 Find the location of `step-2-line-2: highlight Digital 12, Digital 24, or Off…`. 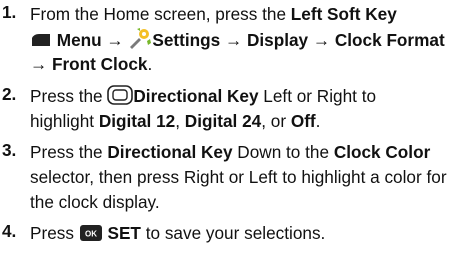

step-2-line-2: highlight Digital 12, Digital 24, or Off… is located at coordinates (175, 121).